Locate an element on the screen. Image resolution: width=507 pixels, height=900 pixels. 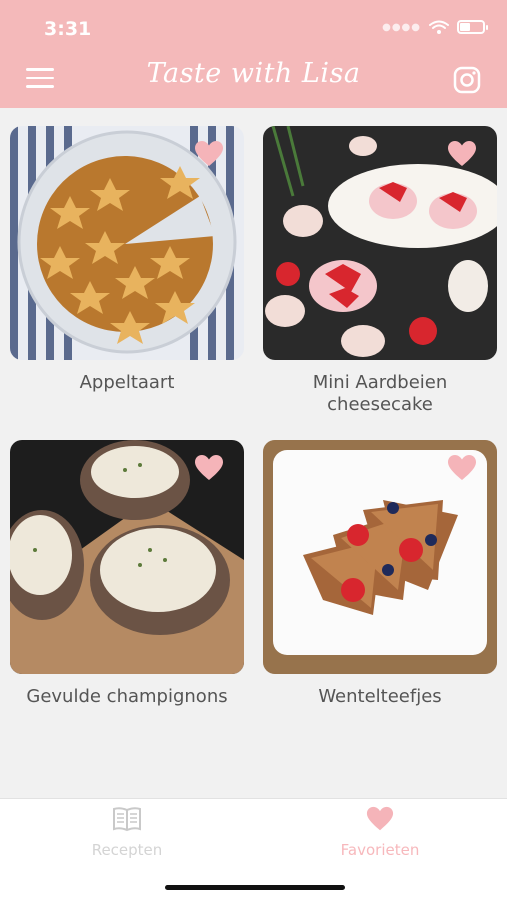
signal-icon: ●●●● is located at coordinates (401, 27).